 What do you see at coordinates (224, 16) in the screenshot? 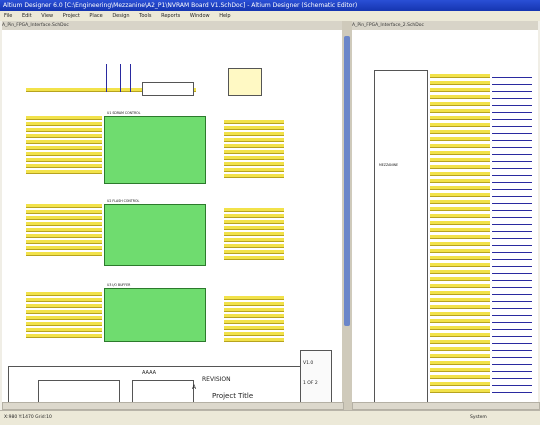
I see `menu-help: Help` at bounding box center [224, 16].